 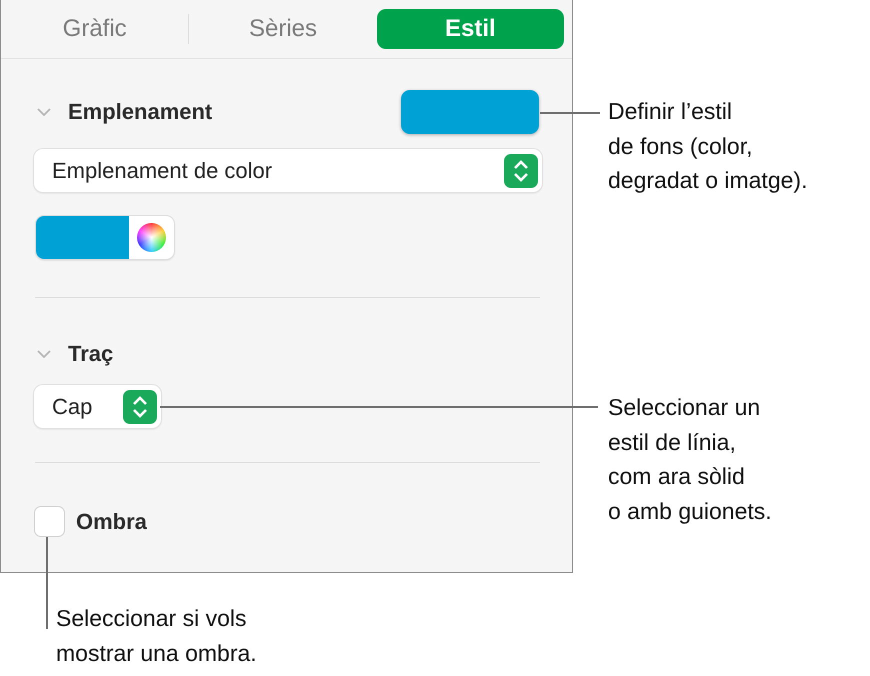 I want to click on fill-type-popup: Emplenament de color, so click(x=288, y=170).